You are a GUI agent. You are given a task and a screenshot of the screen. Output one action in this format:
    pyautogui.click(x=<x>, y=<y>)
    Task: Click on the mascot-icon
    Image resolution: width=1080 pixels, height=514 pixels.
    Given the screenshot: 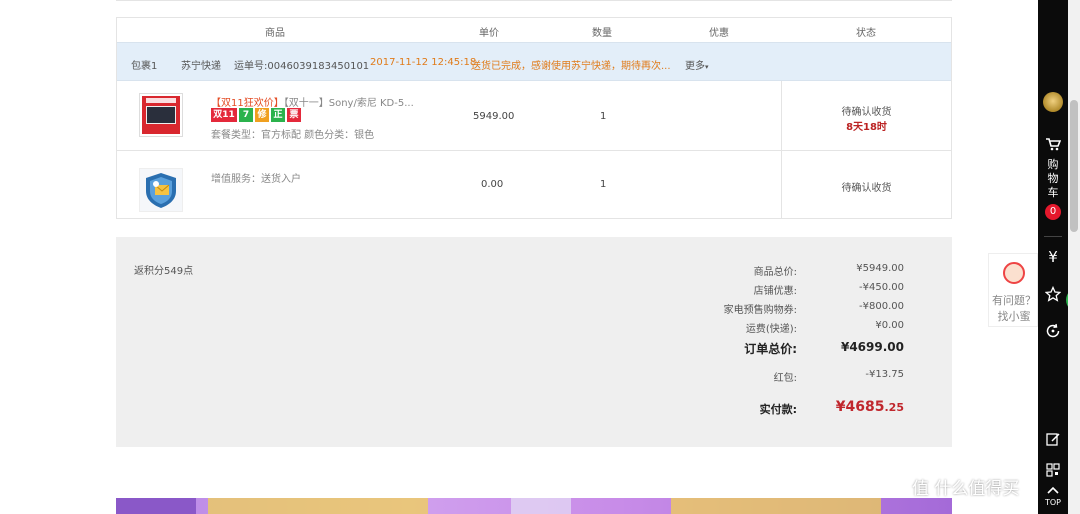 What is the action you would take?
    pyautogui.click(x=1014, y=273)
    